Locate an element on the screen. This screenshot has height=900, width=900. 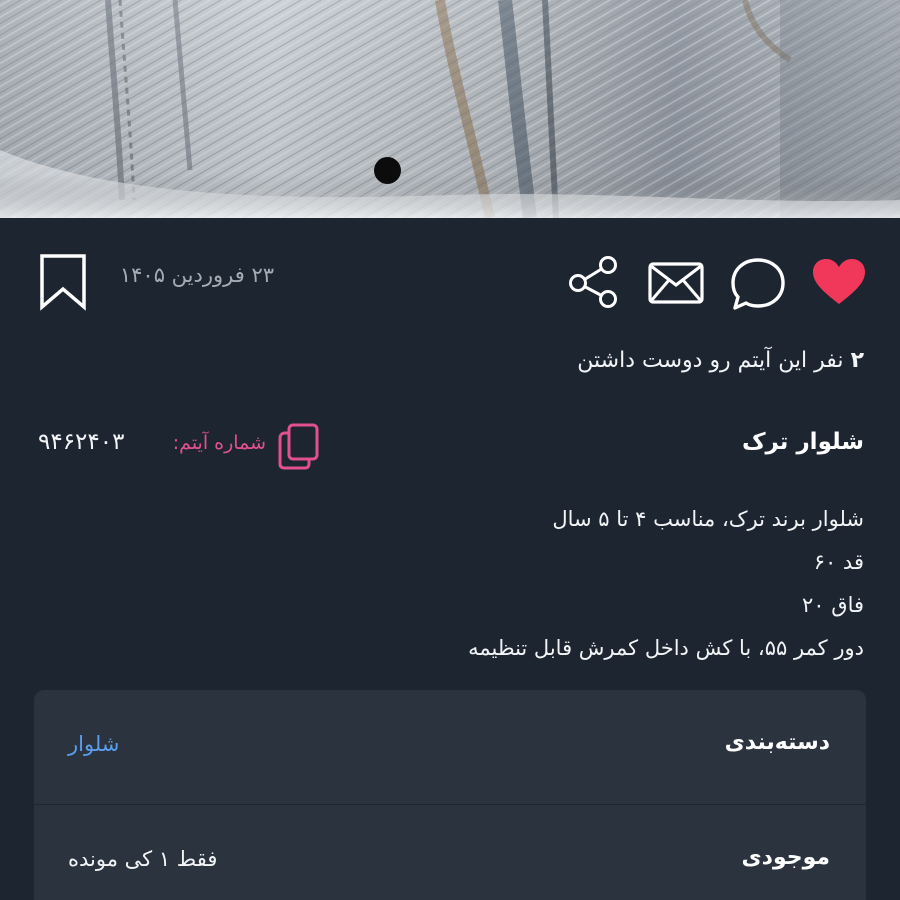
copy-icon is located at coordinates (299, 446).